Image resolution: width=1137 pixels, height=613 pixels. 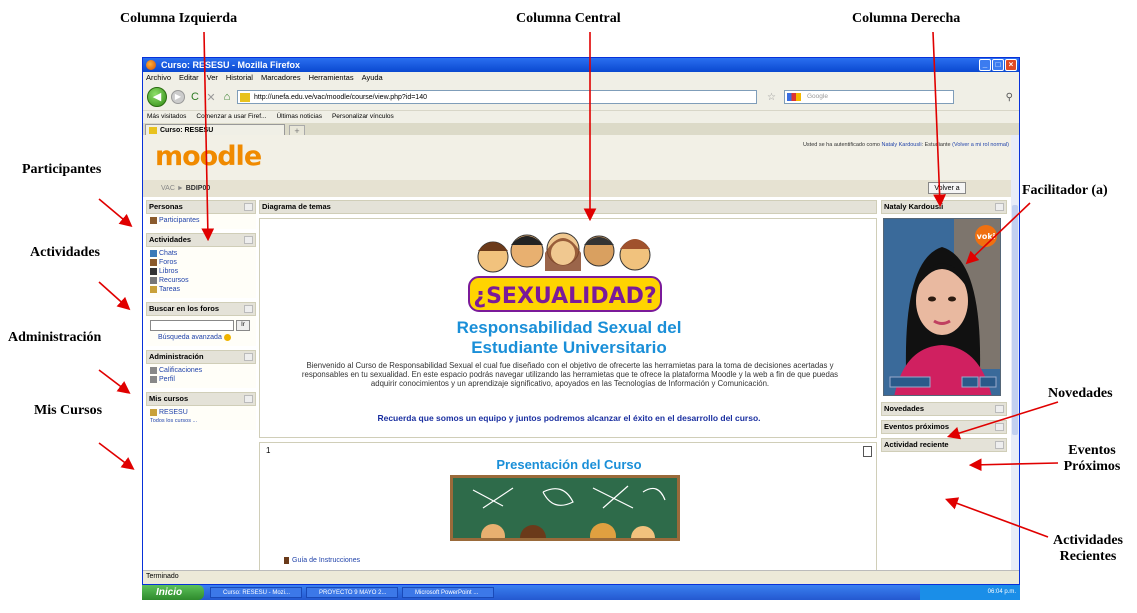 I want to click on volver-button: Volver a, so click(x=947, y=188).